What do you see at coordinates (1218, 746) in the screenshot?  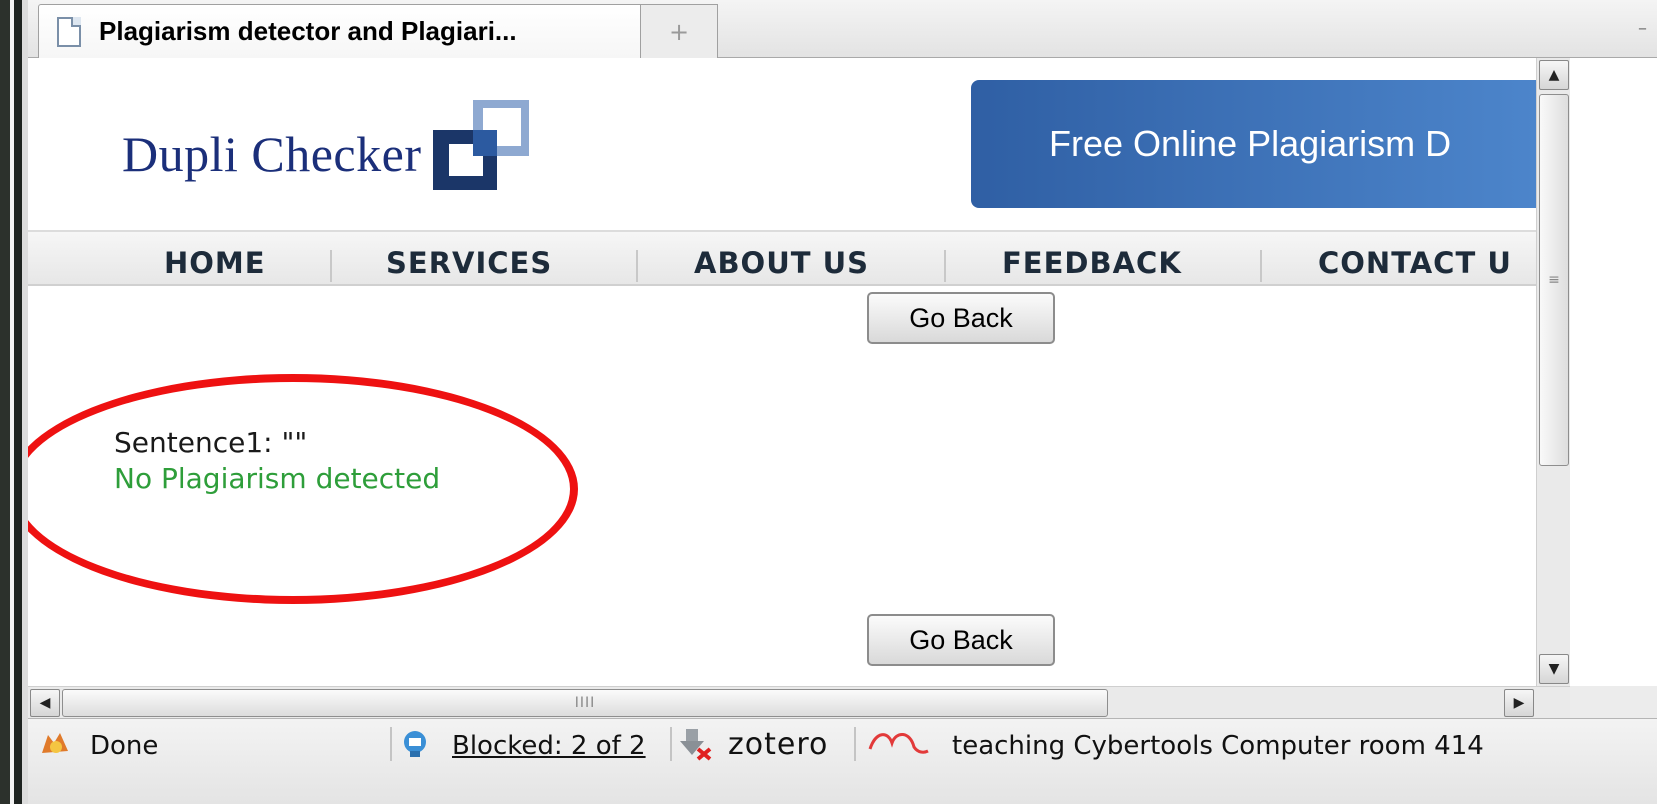 I see `extension-status-text: teaching Cybertools Computer room 414` at bounding box center [1218, 746].